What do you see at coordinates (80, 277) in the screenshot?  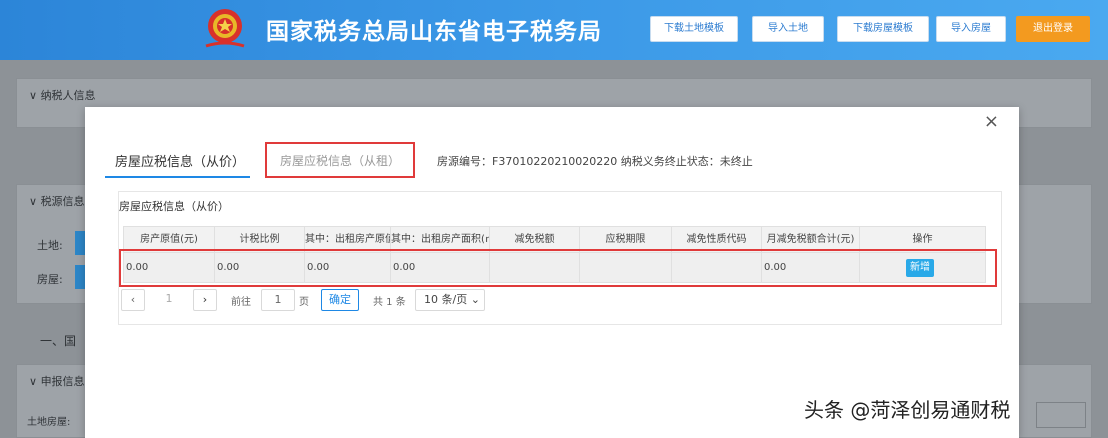 I see `house-blue-button` at bounding box center [80, 277].